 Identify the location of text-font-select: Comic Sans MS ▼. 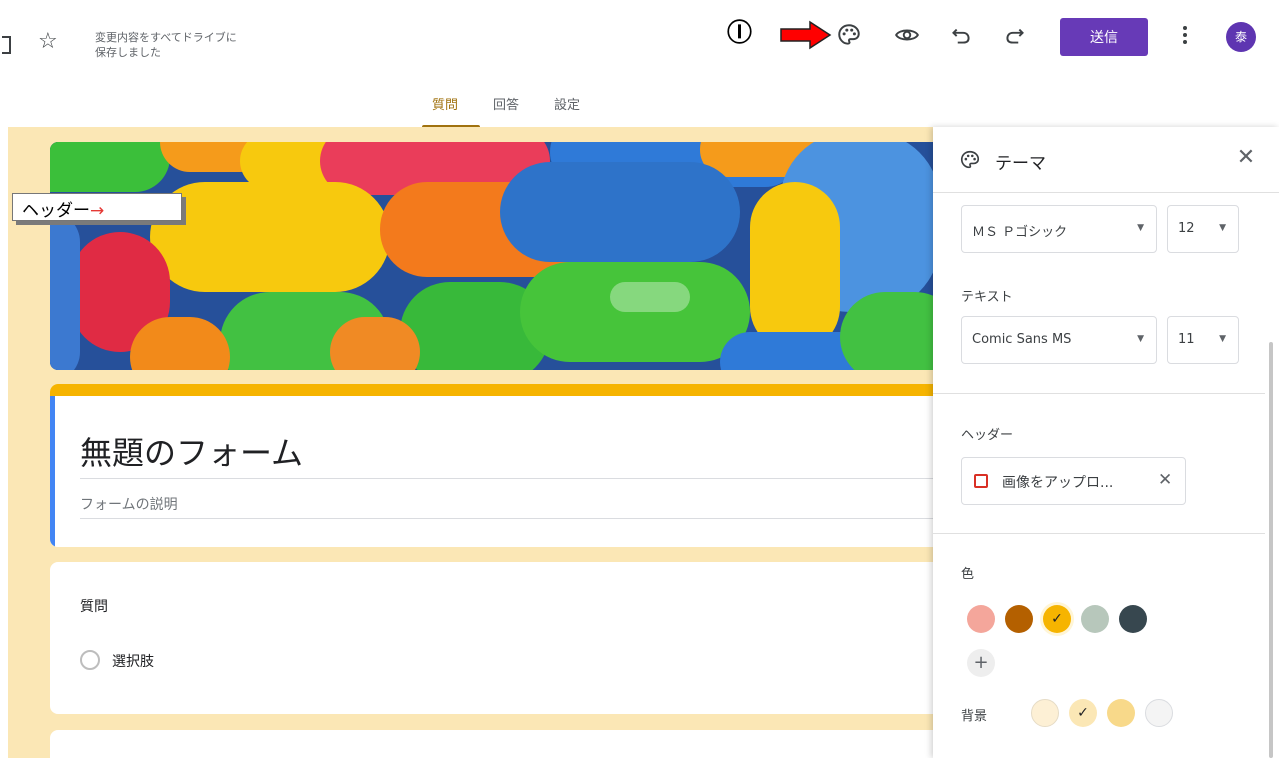
(1059, 340).